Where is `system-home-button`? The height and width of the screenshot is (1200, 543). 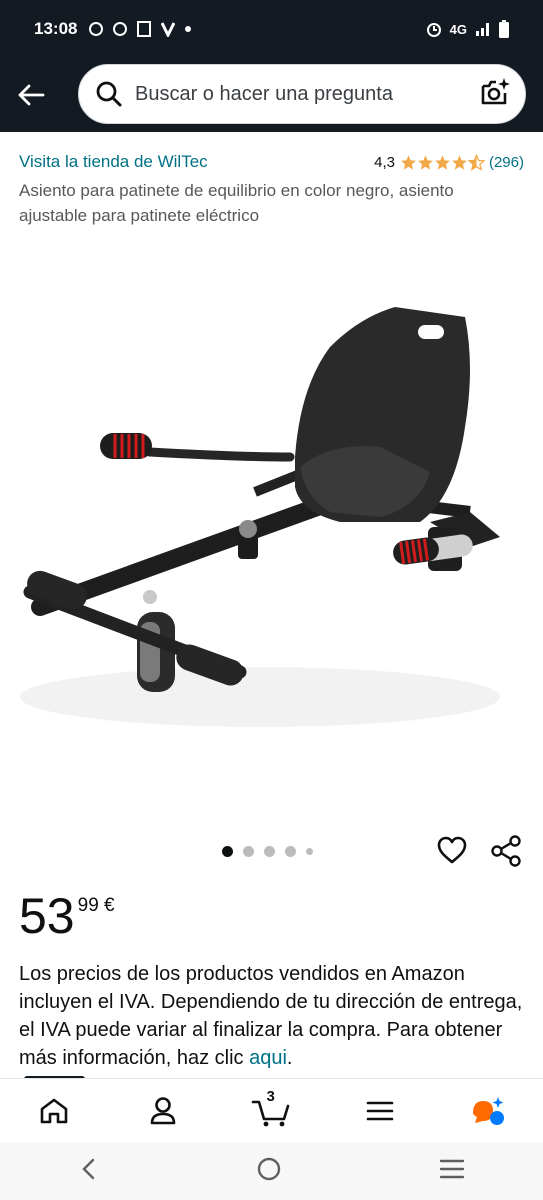 system-home-button is located at coordinates (269, 1171).